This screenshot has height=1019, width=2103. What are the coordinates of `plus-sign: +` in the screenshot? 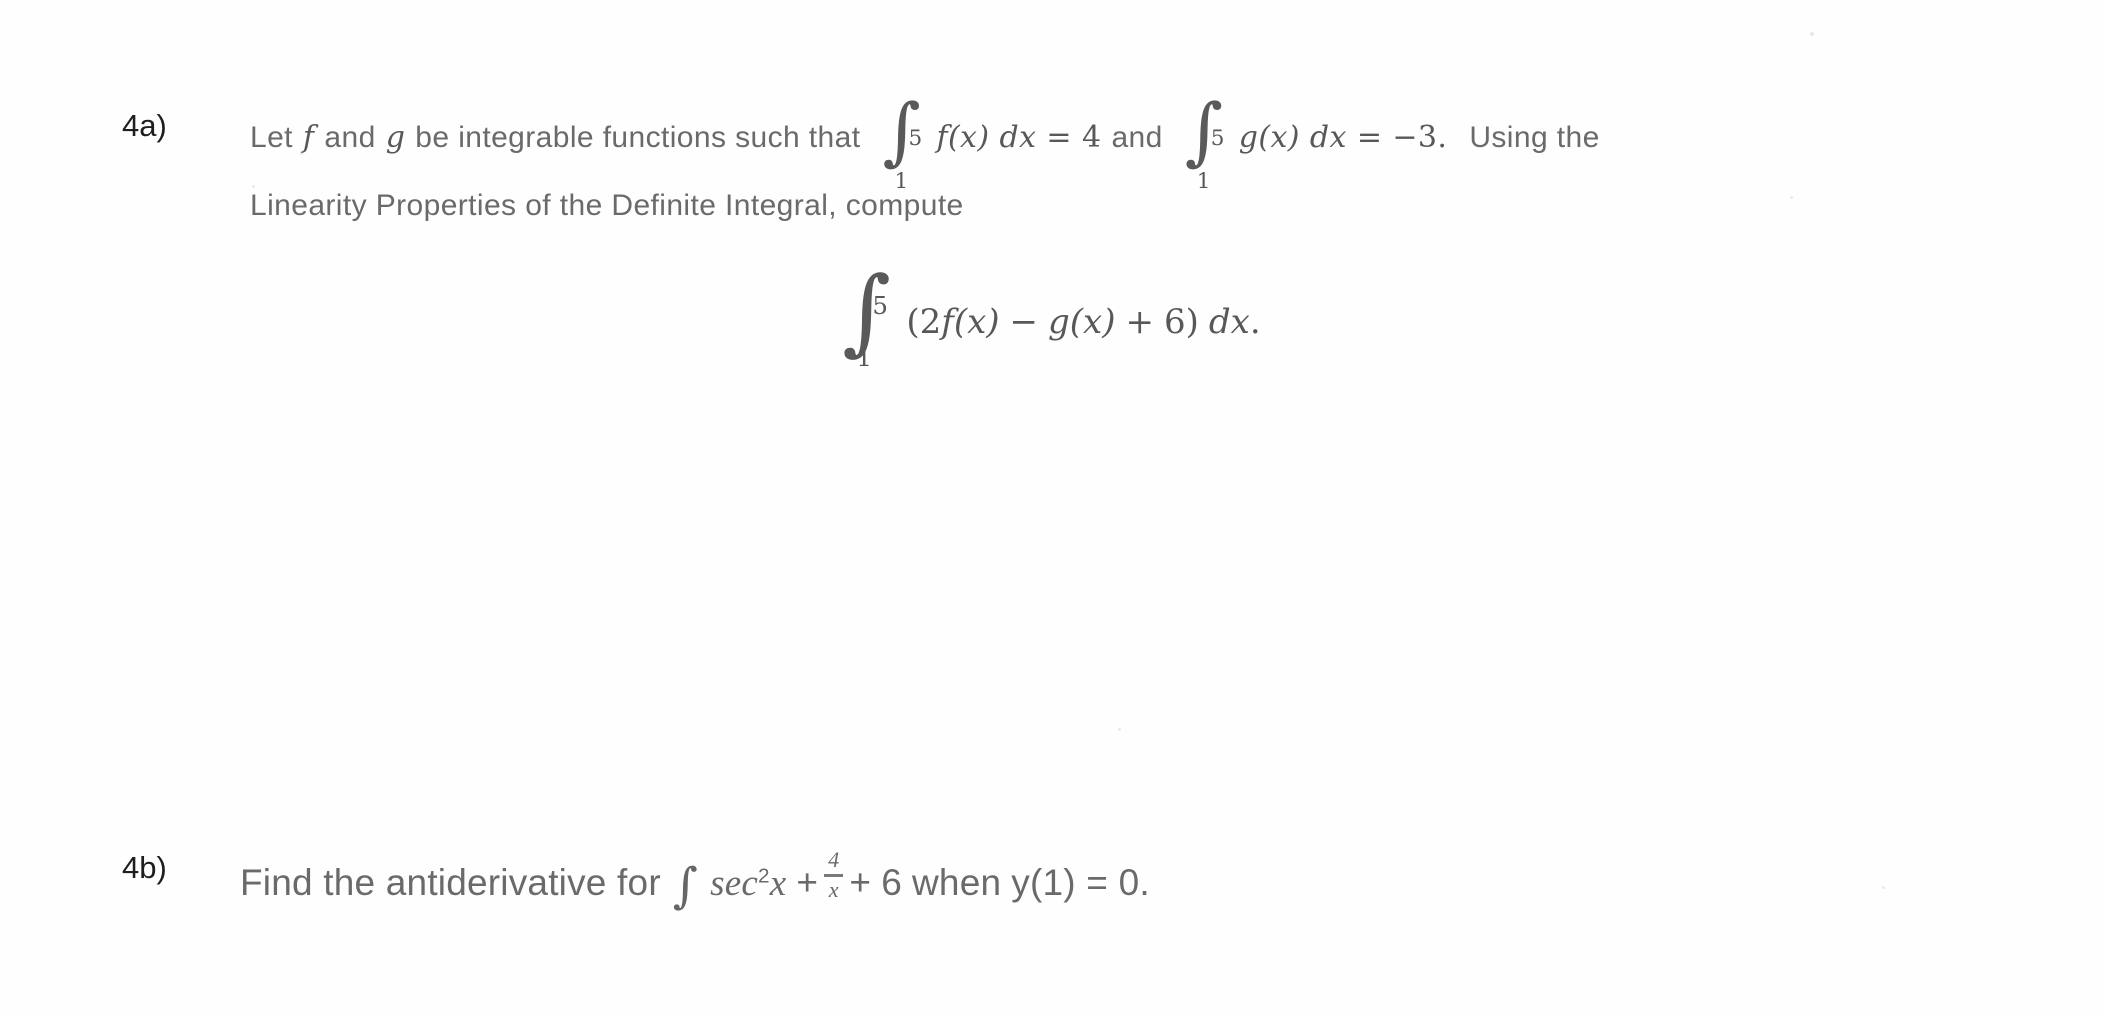 It's located at (1140, 322).